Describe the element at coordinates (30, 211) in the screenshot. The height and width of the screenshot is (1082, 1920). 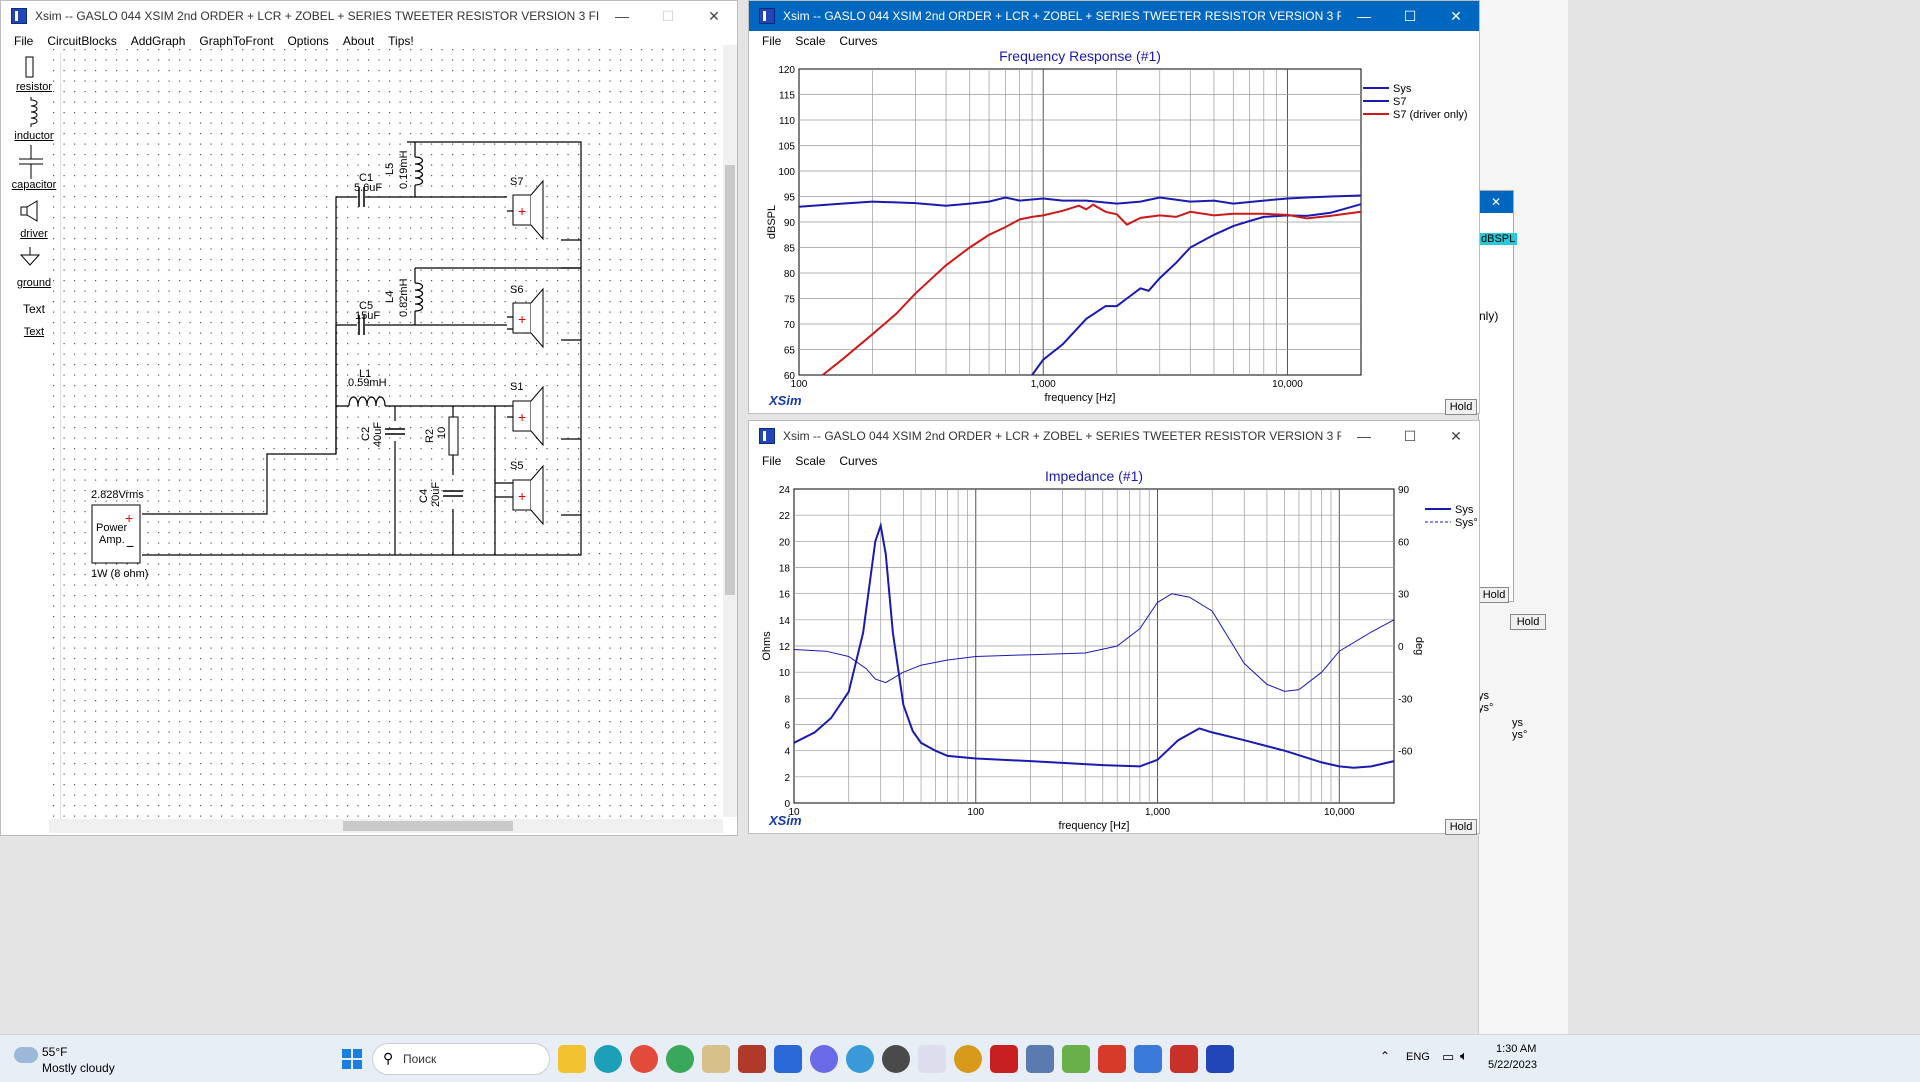
I see `driver-icon` at that location.